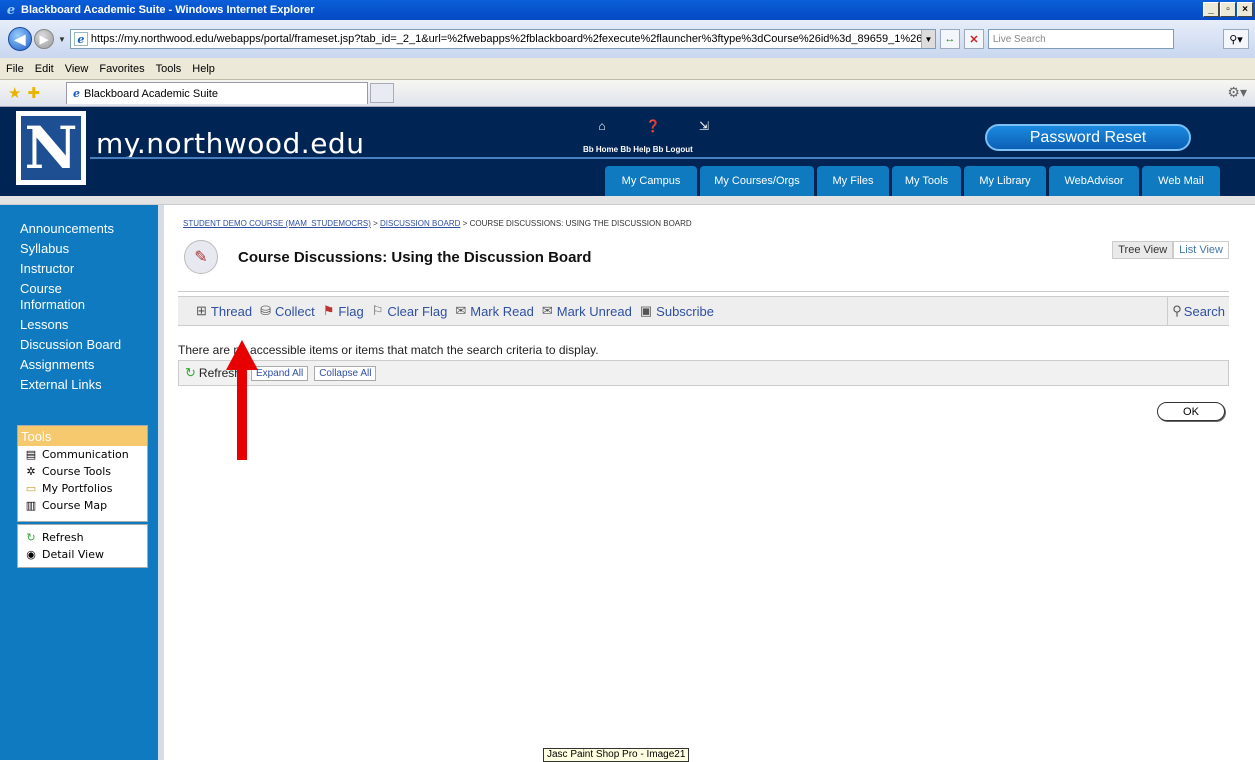 This screenshot has height=762, width=1255. What do you see at coordinates (80, 39) in the screenshot?
I see `page-icon: e` at bounding box center [80, 39].